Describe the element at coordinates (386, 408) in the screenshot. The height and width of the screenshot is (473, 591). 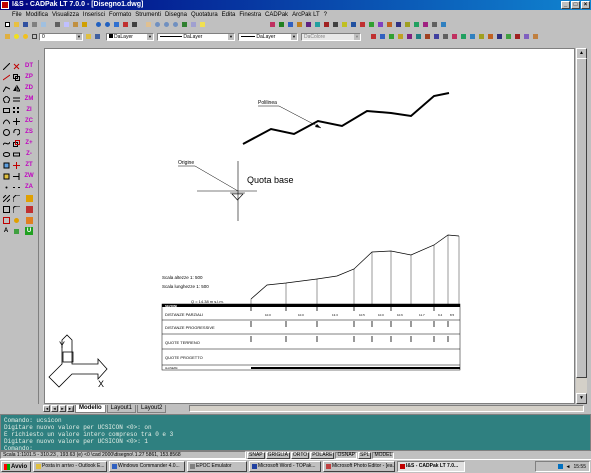
I see `horizontal-scrollbar` at that location.